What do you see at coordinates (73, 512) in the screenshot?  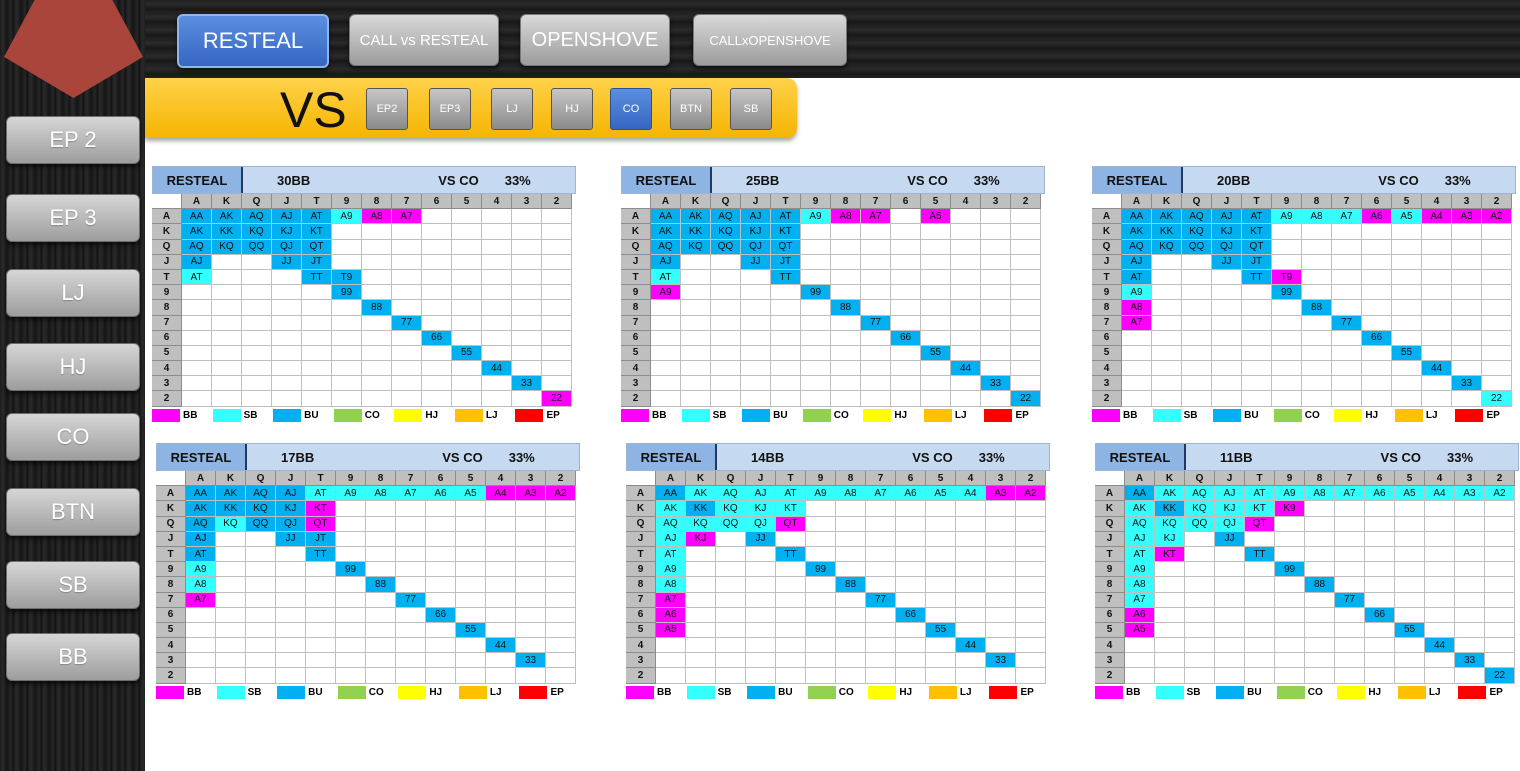 I see `sidebar-item-btn: BTN` at bounding box center [73, 512].